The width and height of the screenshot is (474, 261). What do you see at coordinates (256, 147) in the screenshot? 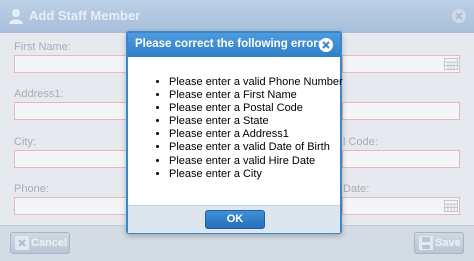
I see `error-item: Please enter a valid Date of Birth` at bounding box center [256, 147].